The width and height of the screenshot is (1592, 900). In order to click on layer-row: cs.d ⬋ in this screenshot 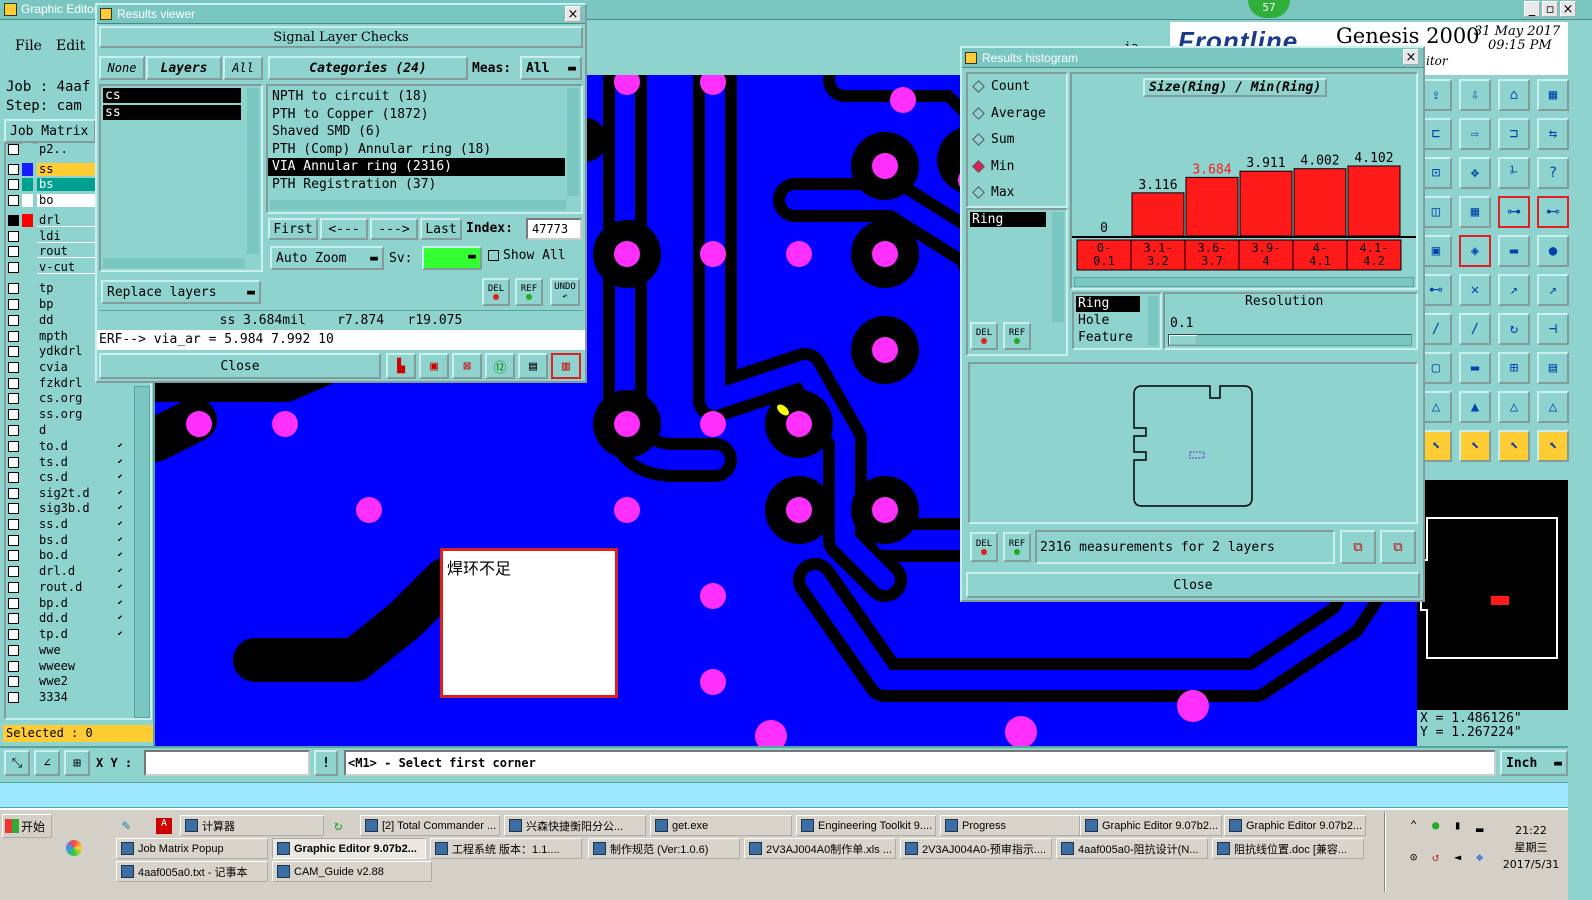, I will do `click(65, 477)`.